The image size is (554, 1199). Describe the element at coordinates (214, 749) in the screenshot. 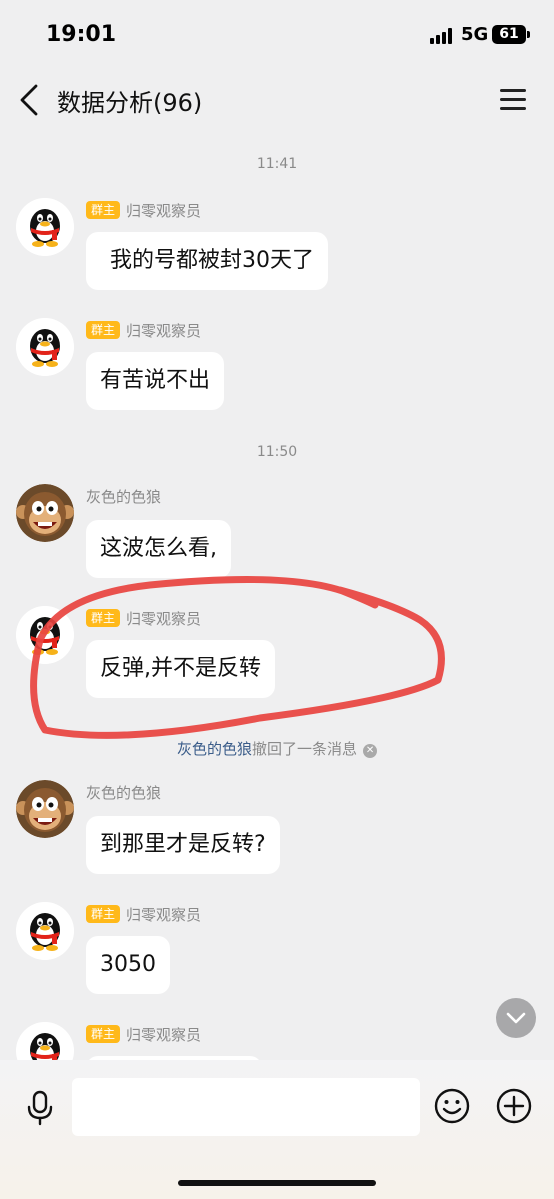

I see `recall-user-link: 灰色的色狼` at that location.